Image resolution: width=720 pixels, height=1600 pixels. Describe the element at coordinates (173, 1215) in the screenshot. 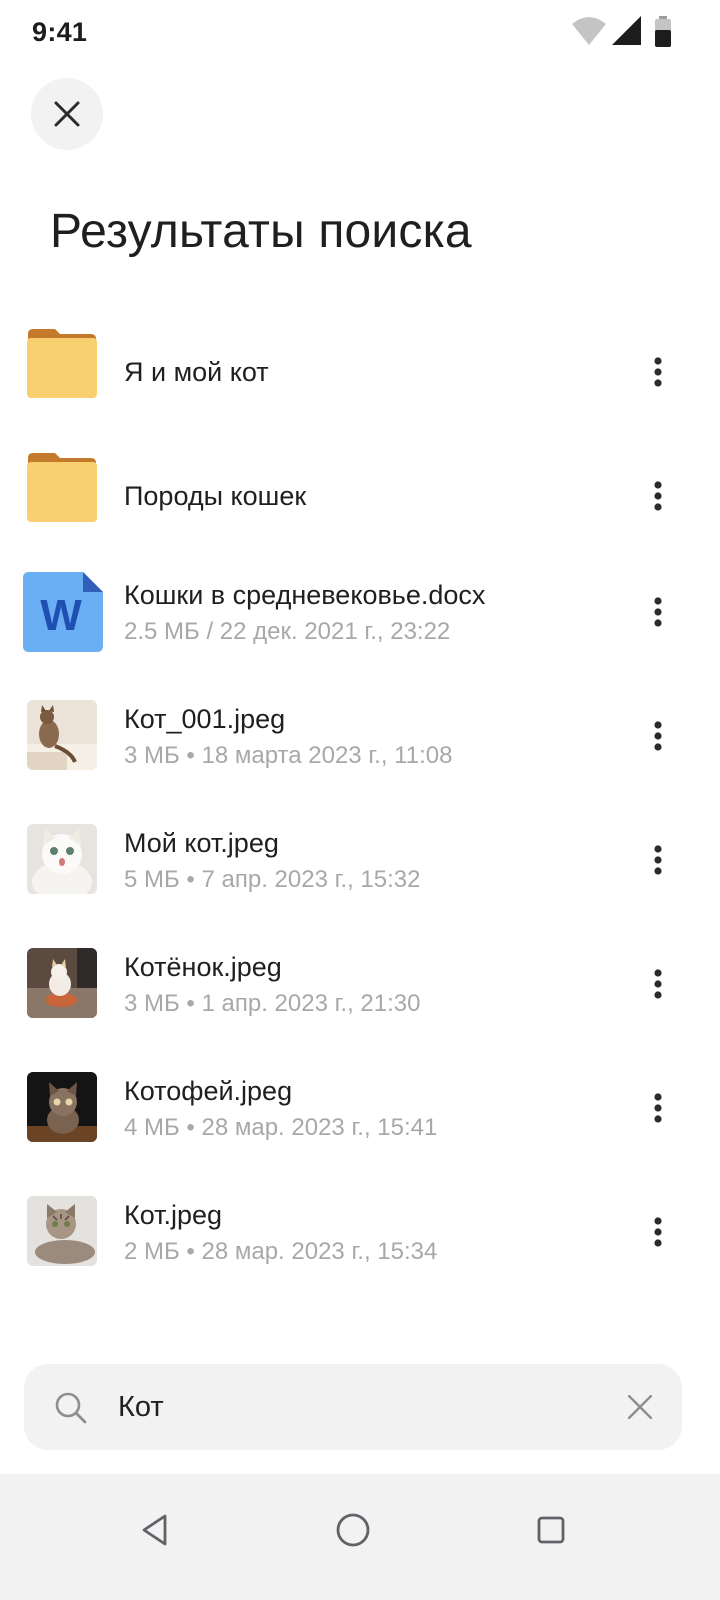

I see `item-name: Кот.jpeg` at that location.